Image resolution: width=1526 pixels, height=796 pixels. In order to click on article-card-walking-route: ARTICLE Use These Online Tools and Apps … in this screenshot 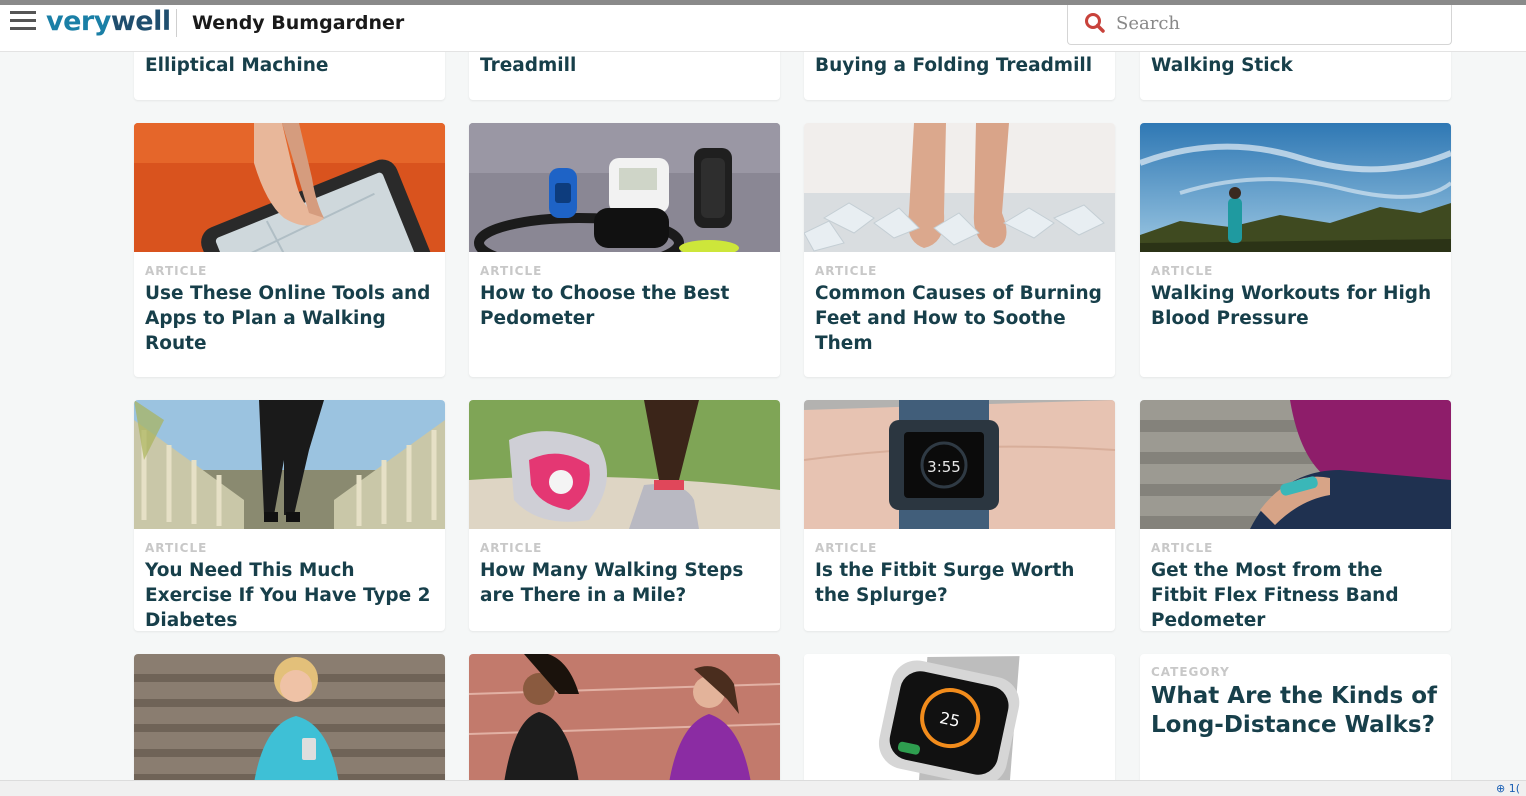, I will do `click(289, 250)`.